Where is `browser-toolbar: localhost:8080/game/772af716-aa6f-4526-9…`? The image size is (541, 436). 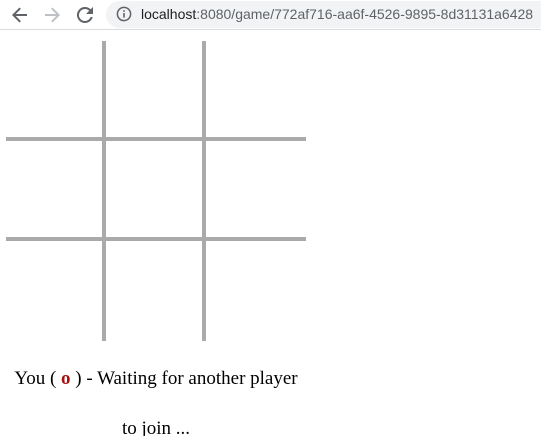
browser-toolbar: localhost:8080/game/772af716-aa6f-4526-9… is located at coordinates (270, 15).